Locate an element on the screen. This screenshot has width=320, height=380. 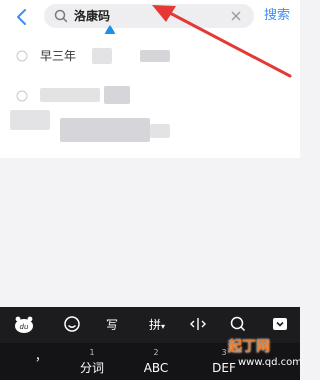
handwrite-button: 写 is located at coordinates (112, 325).